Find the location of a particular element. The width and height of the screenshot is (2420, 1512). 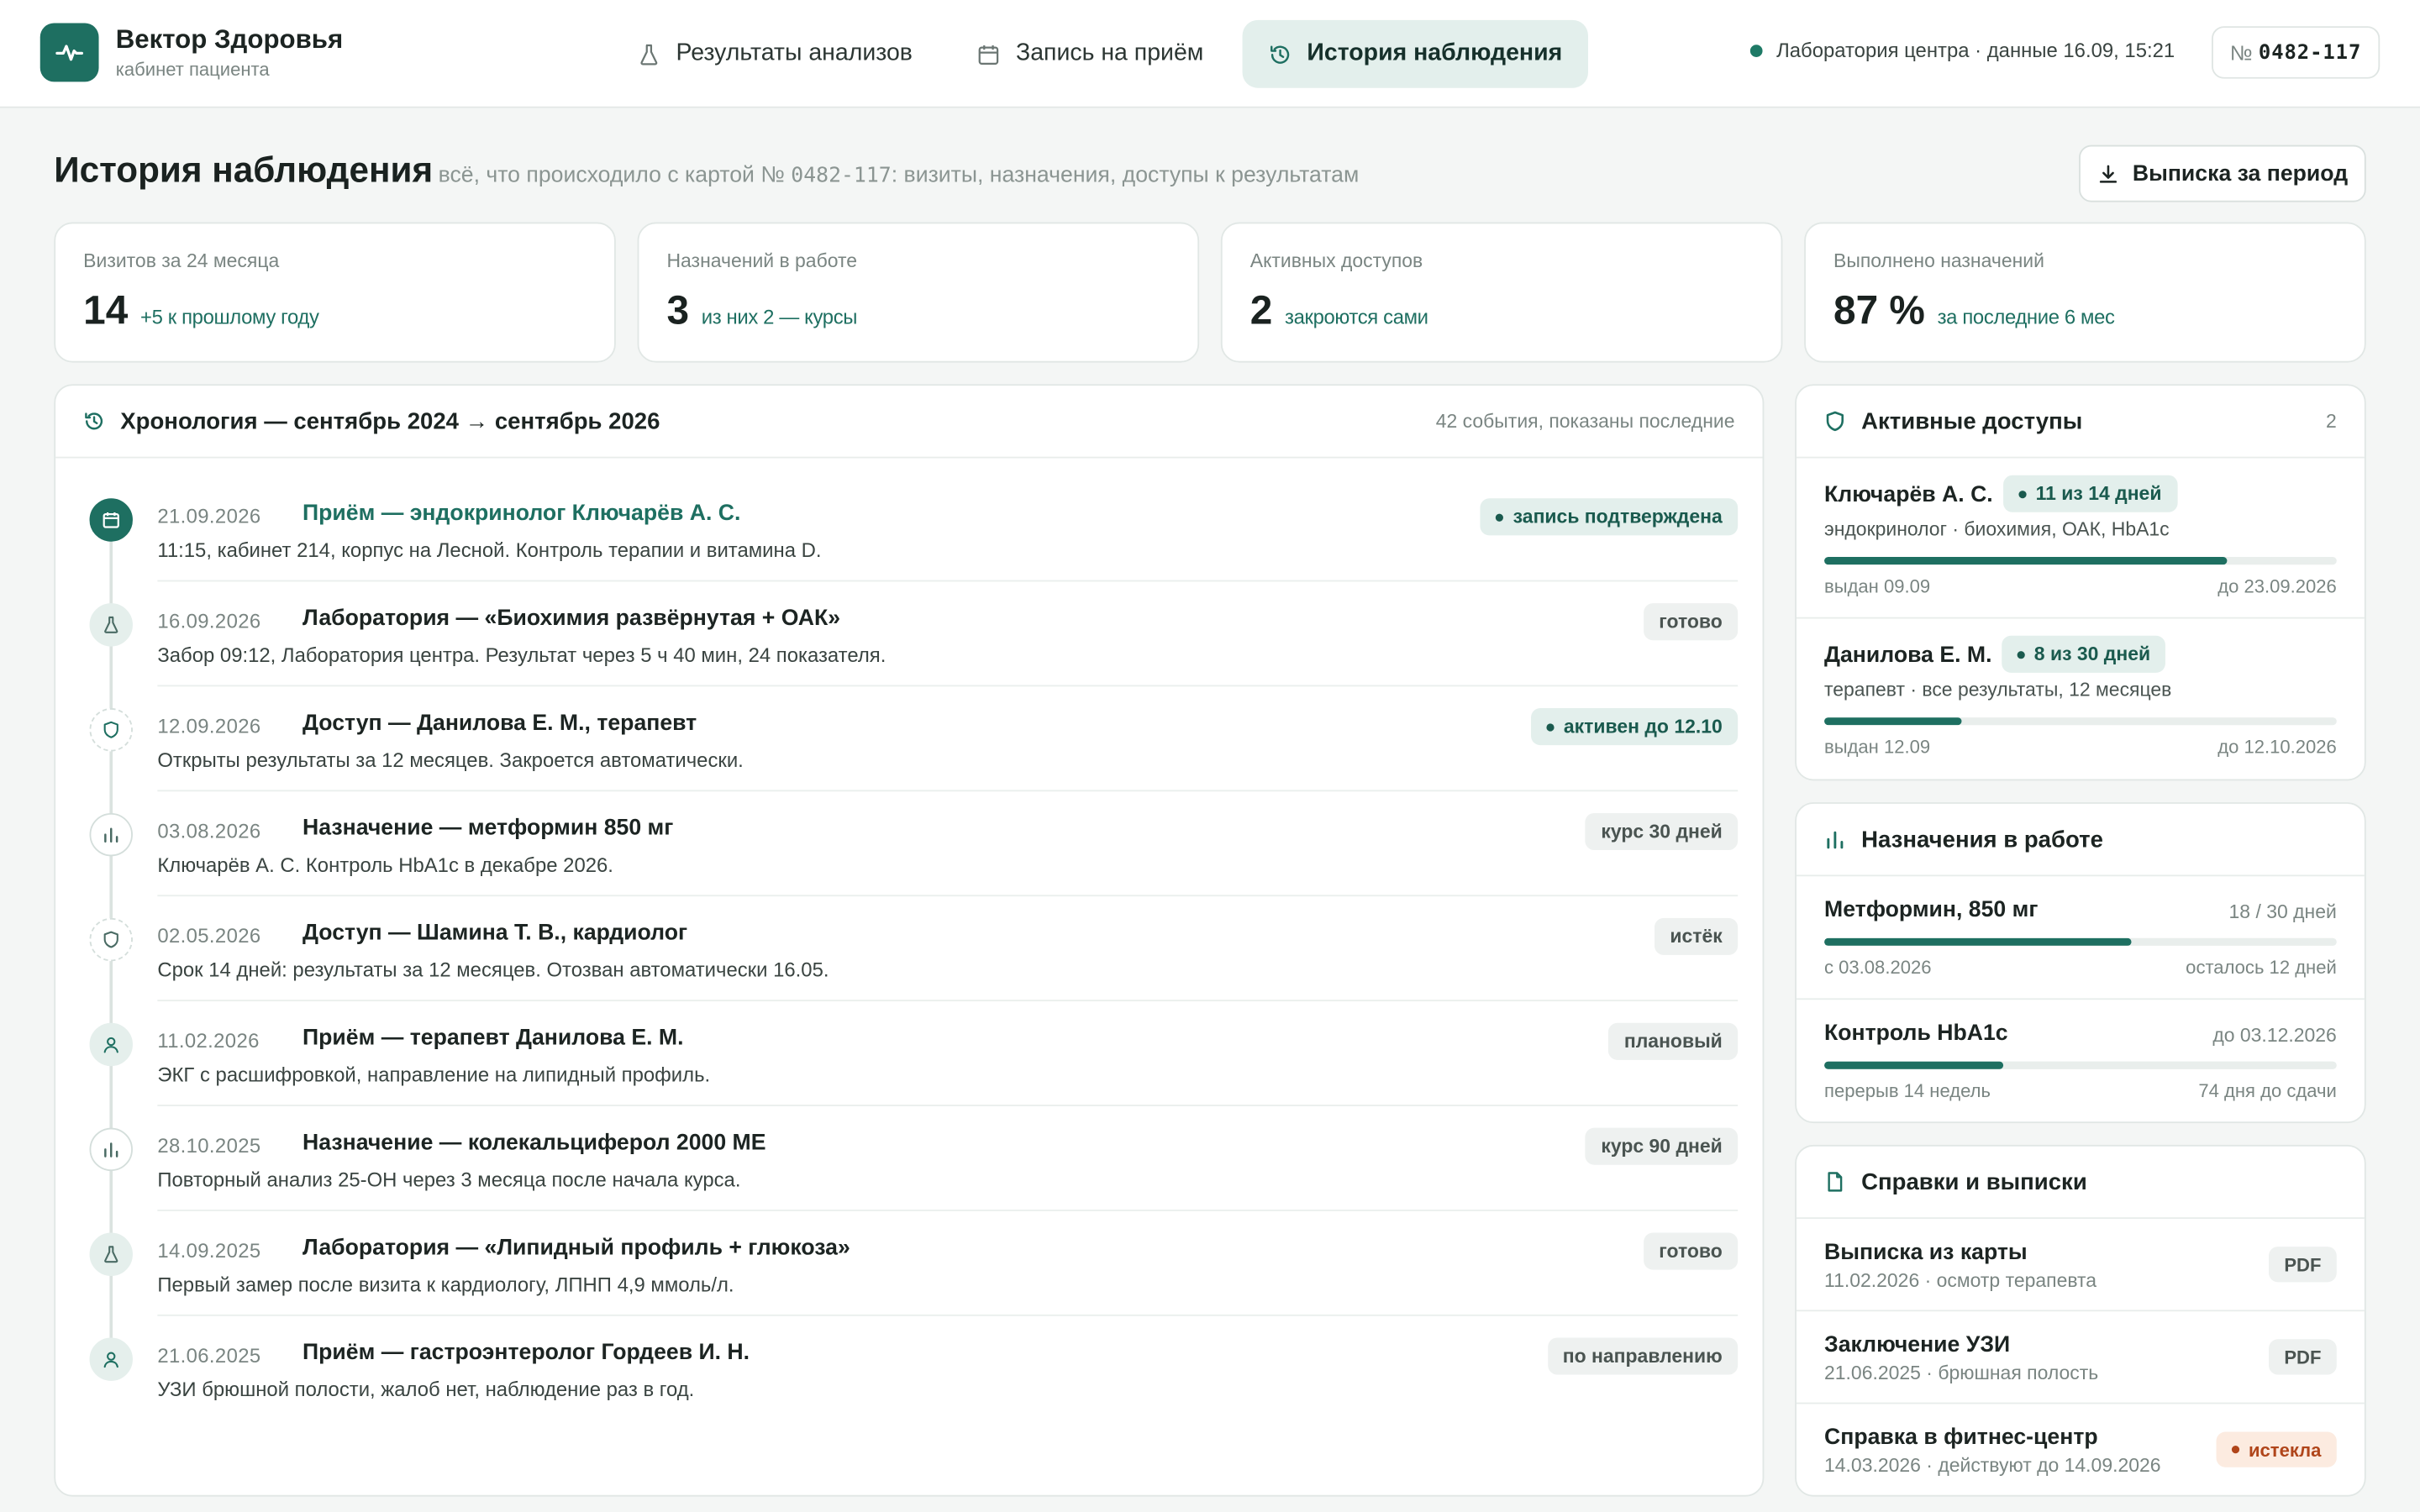

prescription-status: 18 / 30 дней is located at coordinates (2282, 911).